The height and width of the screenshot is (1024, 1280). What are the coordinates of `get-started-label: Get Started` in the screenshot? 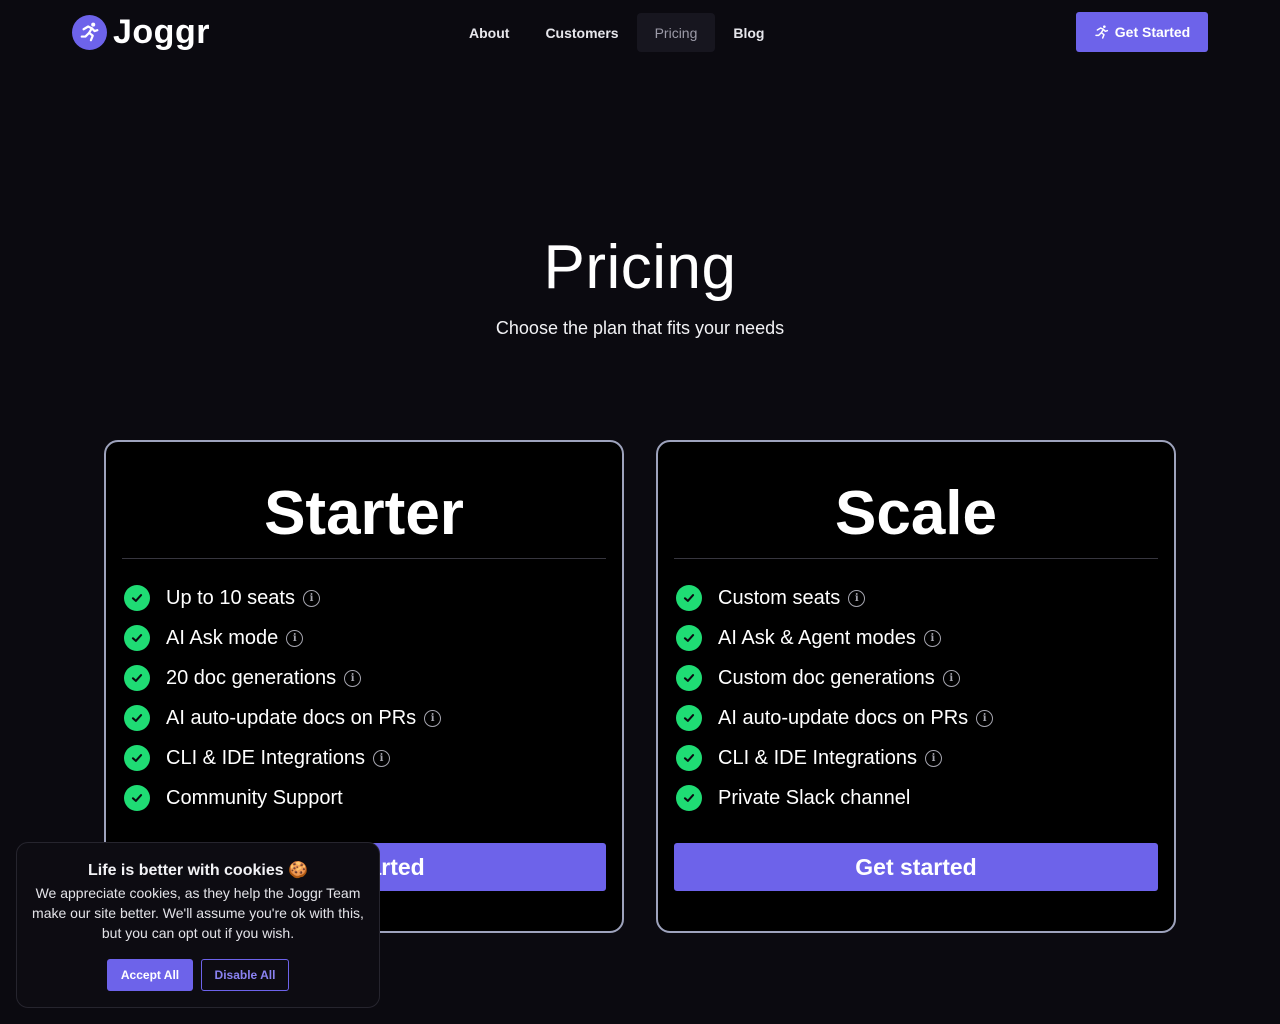 It's located at (1152, 32).